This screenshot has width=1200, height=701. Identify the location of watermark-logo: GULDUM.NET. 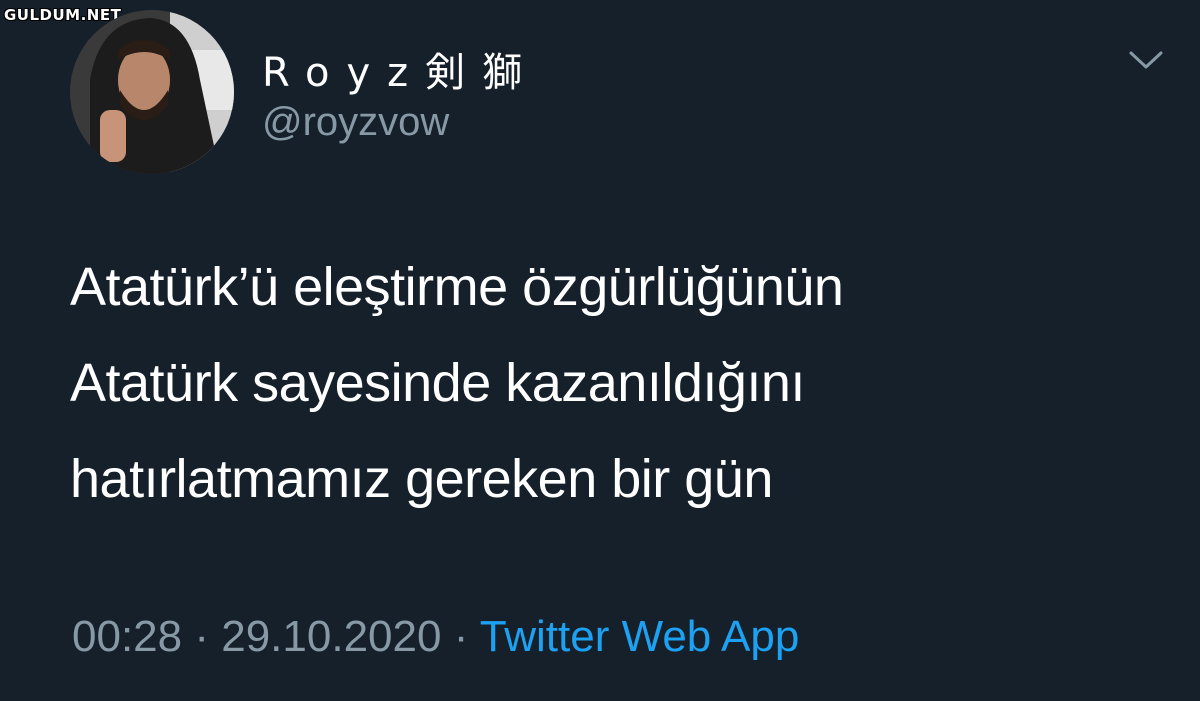
(63, 15).